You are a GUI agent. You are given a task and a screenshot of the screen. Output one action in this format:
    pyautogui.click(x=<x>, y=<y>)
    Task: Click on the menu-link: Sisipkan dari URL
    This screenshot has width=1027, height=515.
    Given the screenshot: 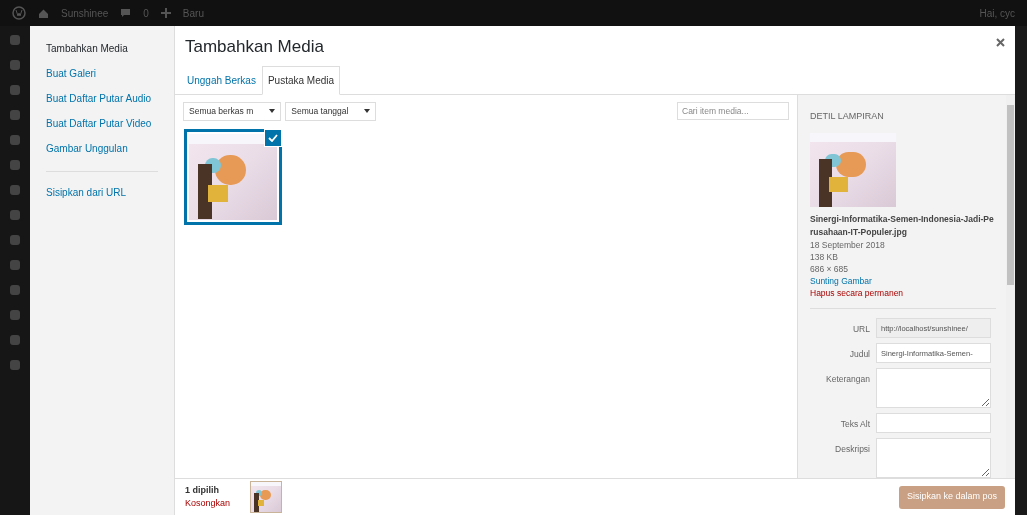 What is the action you would take?
    pyautogui.click(x=102, y=192)
    